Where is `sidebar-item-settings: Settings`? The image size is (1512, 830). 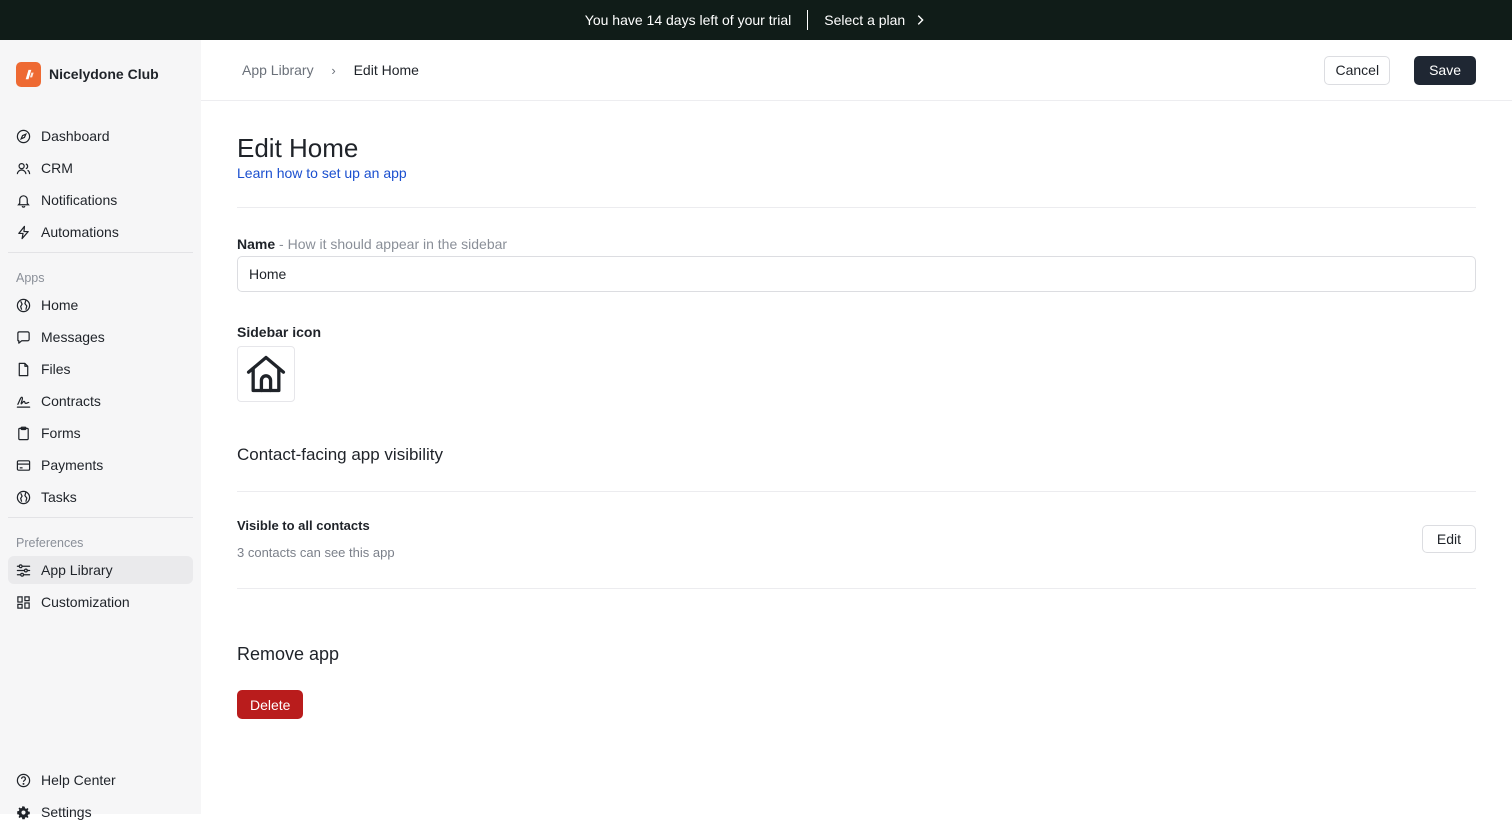 sidebar-item-settings: Settings is located at coordinates (100, 812).